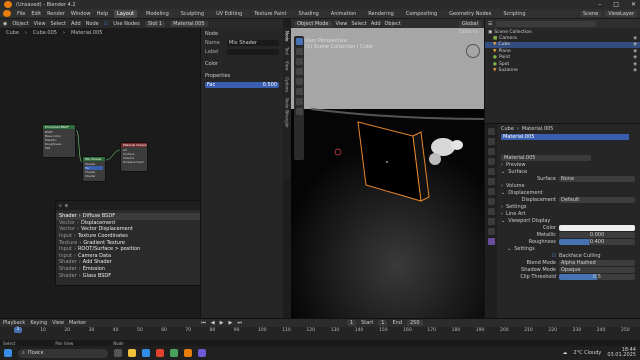 The width and height of the screenshot is (640, 360). What do you see at coordinates (132, 353) in the screenshot?
I see `file-explorer-icon` at bounding box center [132, 353].